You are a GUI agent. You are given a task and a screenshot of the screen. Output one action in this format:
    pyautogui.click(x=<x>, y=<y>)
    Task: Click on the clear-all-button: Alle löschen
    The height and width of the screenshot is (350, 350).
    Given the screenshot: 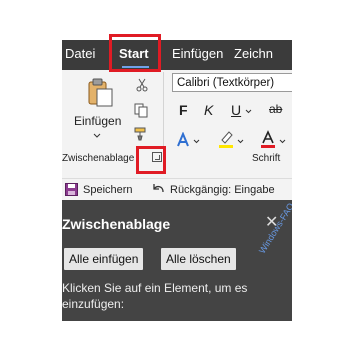 What is the action you would take?
    pyautogui.click(x=198, y=259)
    